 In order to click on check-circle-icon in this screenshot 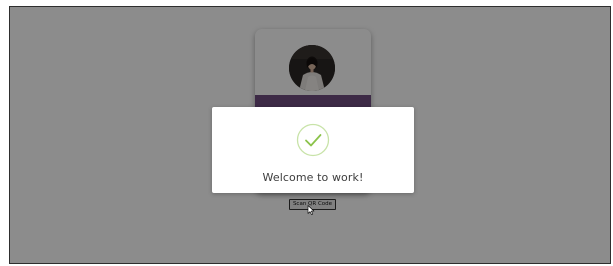, I will do `click(313, 140)`.